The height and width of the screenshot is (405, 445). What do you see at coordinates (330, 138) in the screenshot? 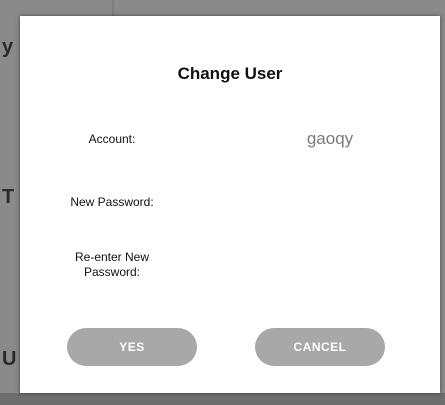
I see `account-value: gaoqy` at bounding box center [330, 138].